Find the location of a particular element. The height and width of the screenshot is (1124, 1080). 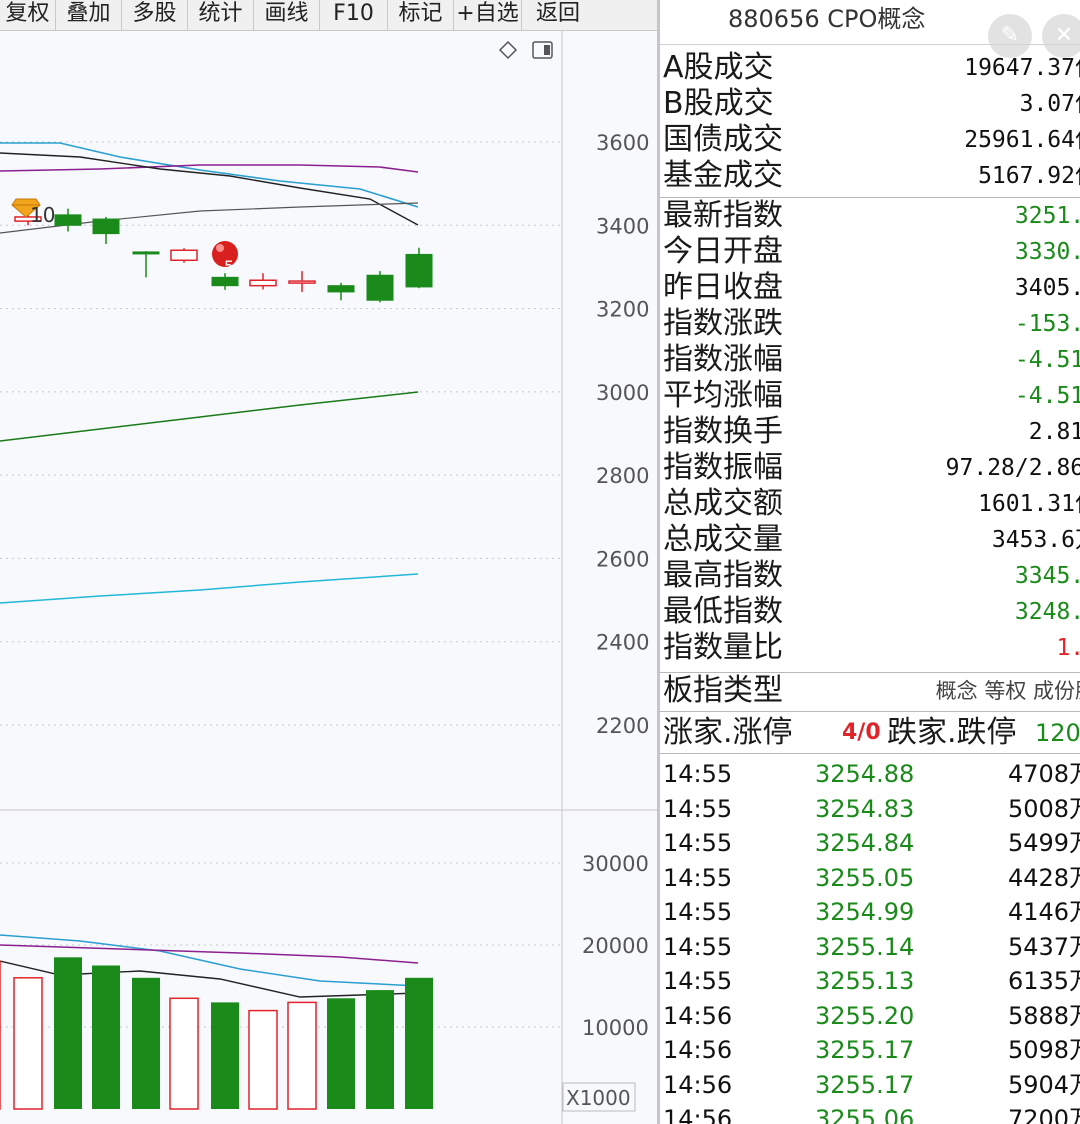

tick-price: 3254.83 is located at coordinates (865, 808).